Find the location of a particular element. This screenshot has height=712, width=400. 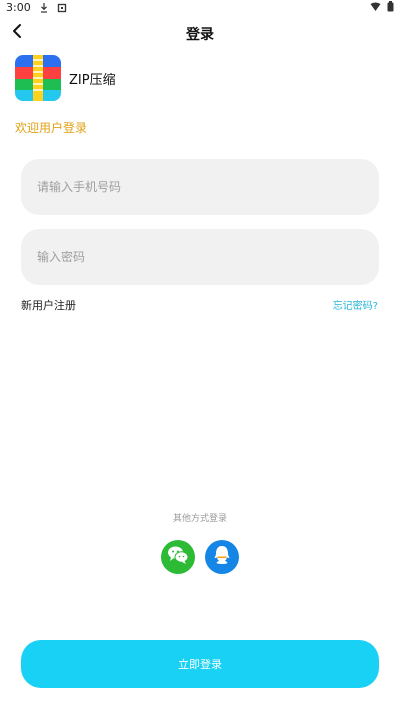

wechat-icon is located at coordinates (178, 557).